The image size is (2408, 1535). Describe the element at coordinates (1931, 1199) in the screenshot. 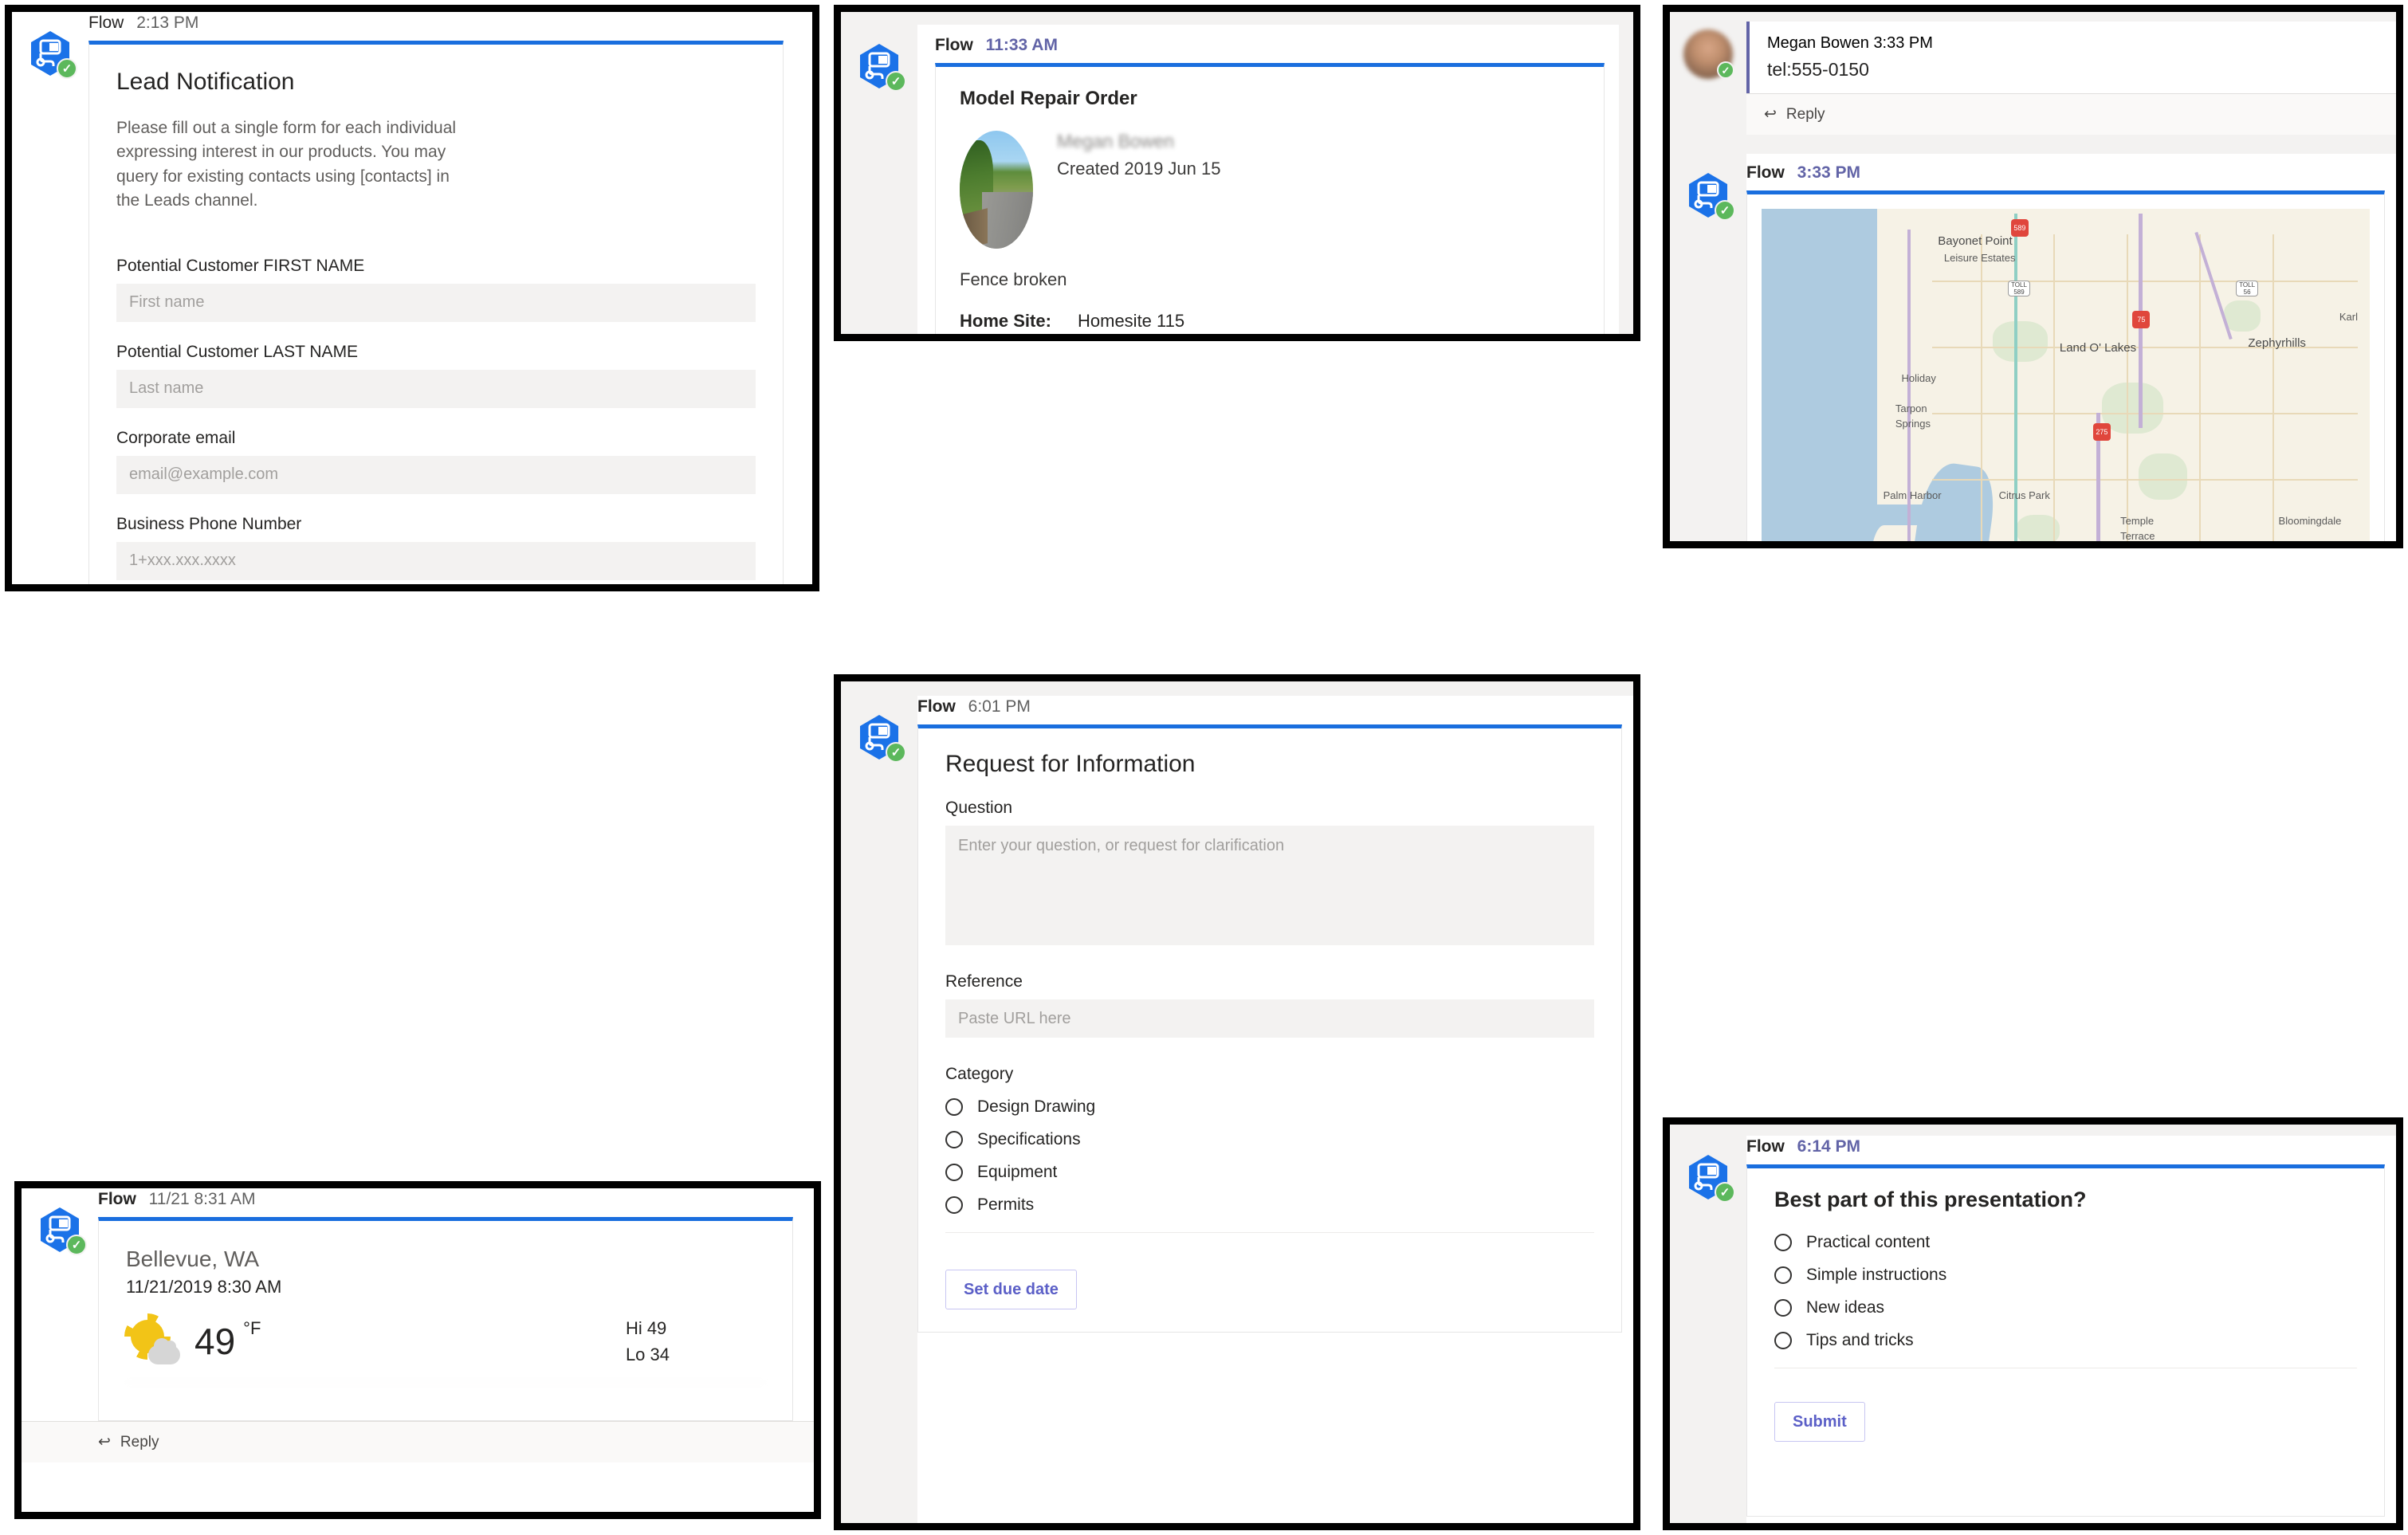

I see `poll-question: Best part of this presentation?` at that location.